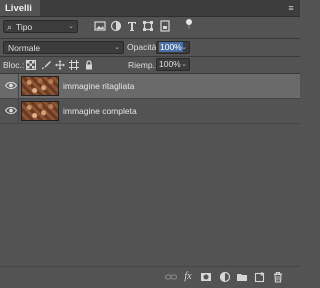  What do you see at coordinates (89, 65) in the screenshot?
I see `lock-all-icon` at bounding box center [89, 65].